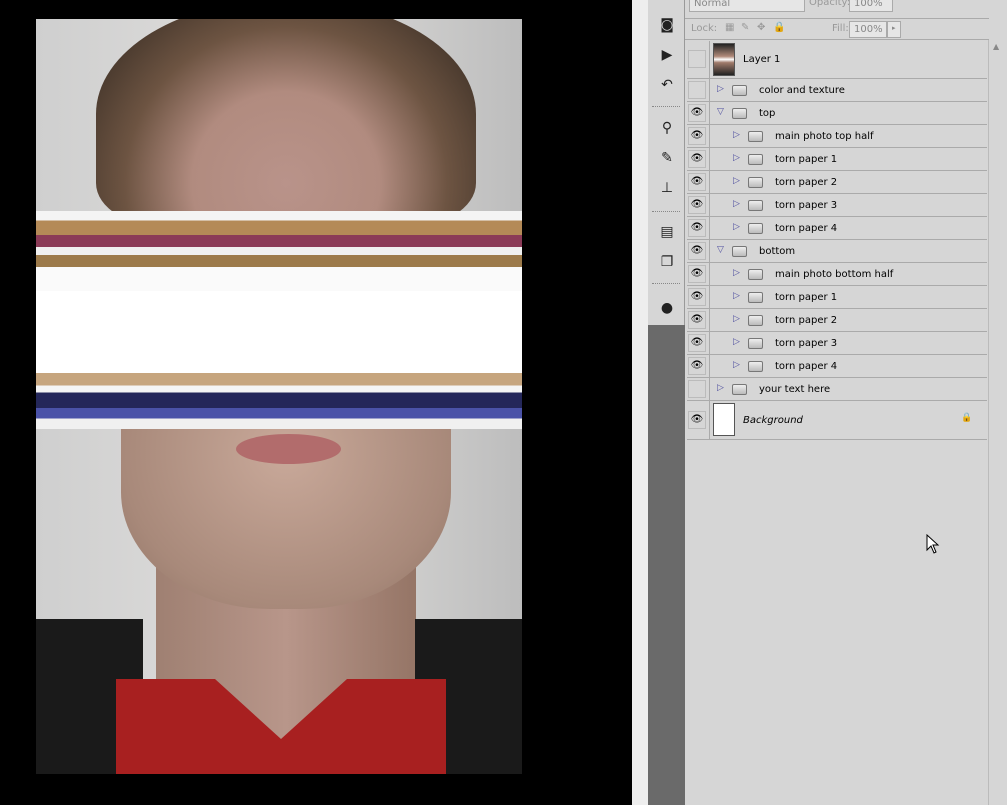 The image size is (1007, 805). What do you see at coordinates (667, 262) in the screenshot?
I see `layer-comps-icon: ❐` at bounding box center [667, 262].